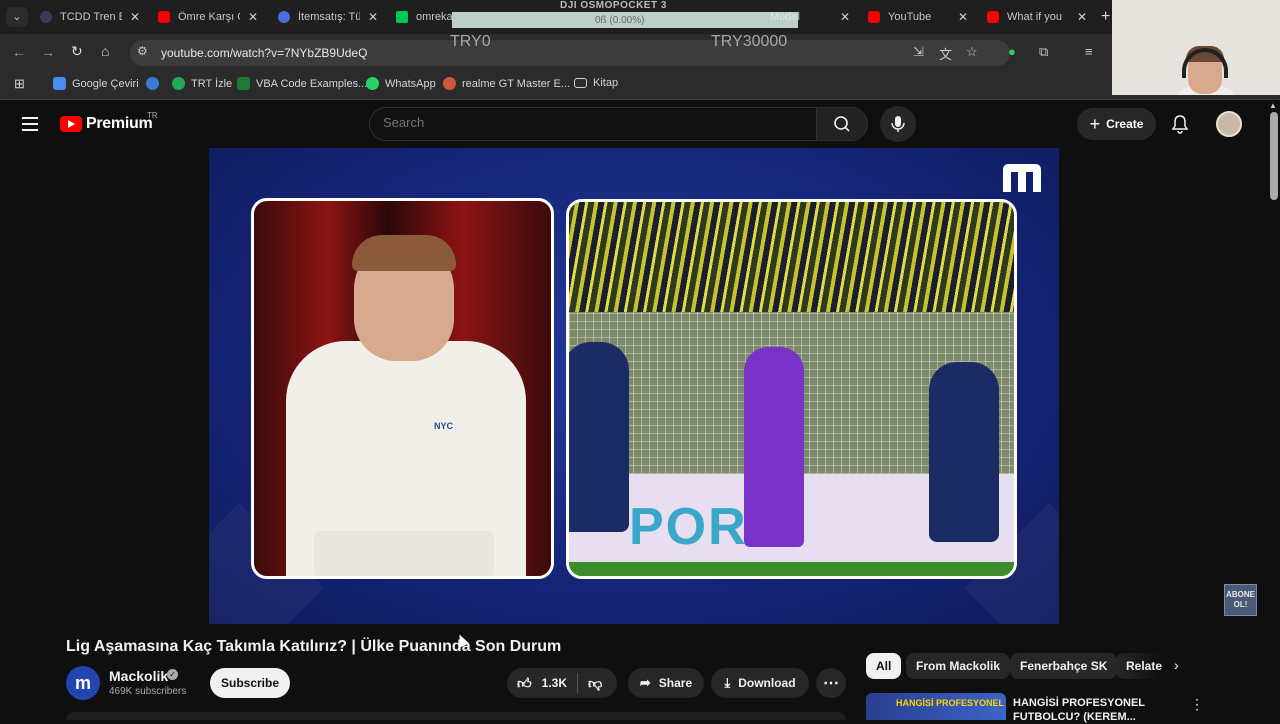 Image resolution: width=1280 pixels, height=724 pixels. Describe the element at coordinates (1176, 665) in the screenshot. I see `chevron-right-icon: ›` at that location.